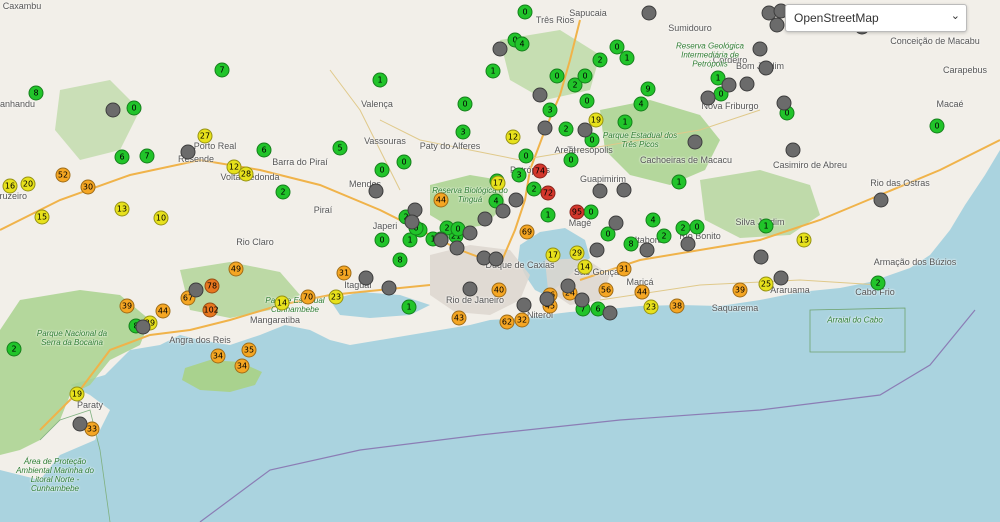 The height and width of the screenshot is (522, 1000). Describe the element at coordinates (77, 394) in the screenshot. I see `station-marker-yellow: 19` at that location.